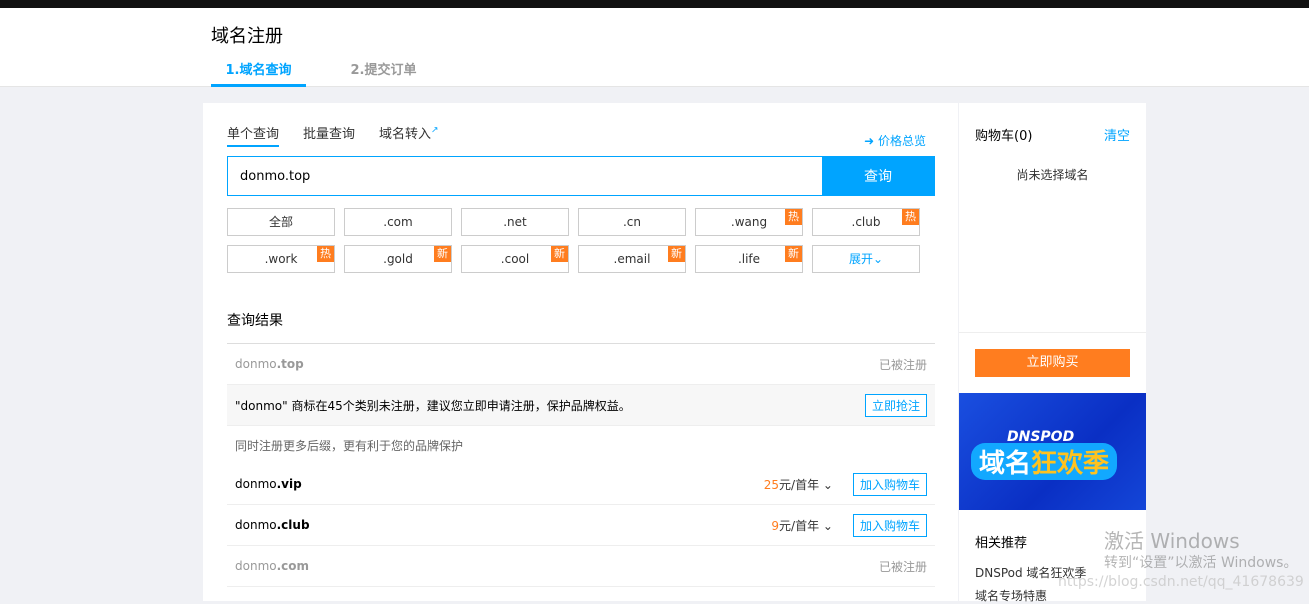 This screenshot has height=604, width=1309. What do you see at coordinates (869, 141) in the screenshot?
I see `arrow-circle-icon: ➜` at bounding box center [869, 141].